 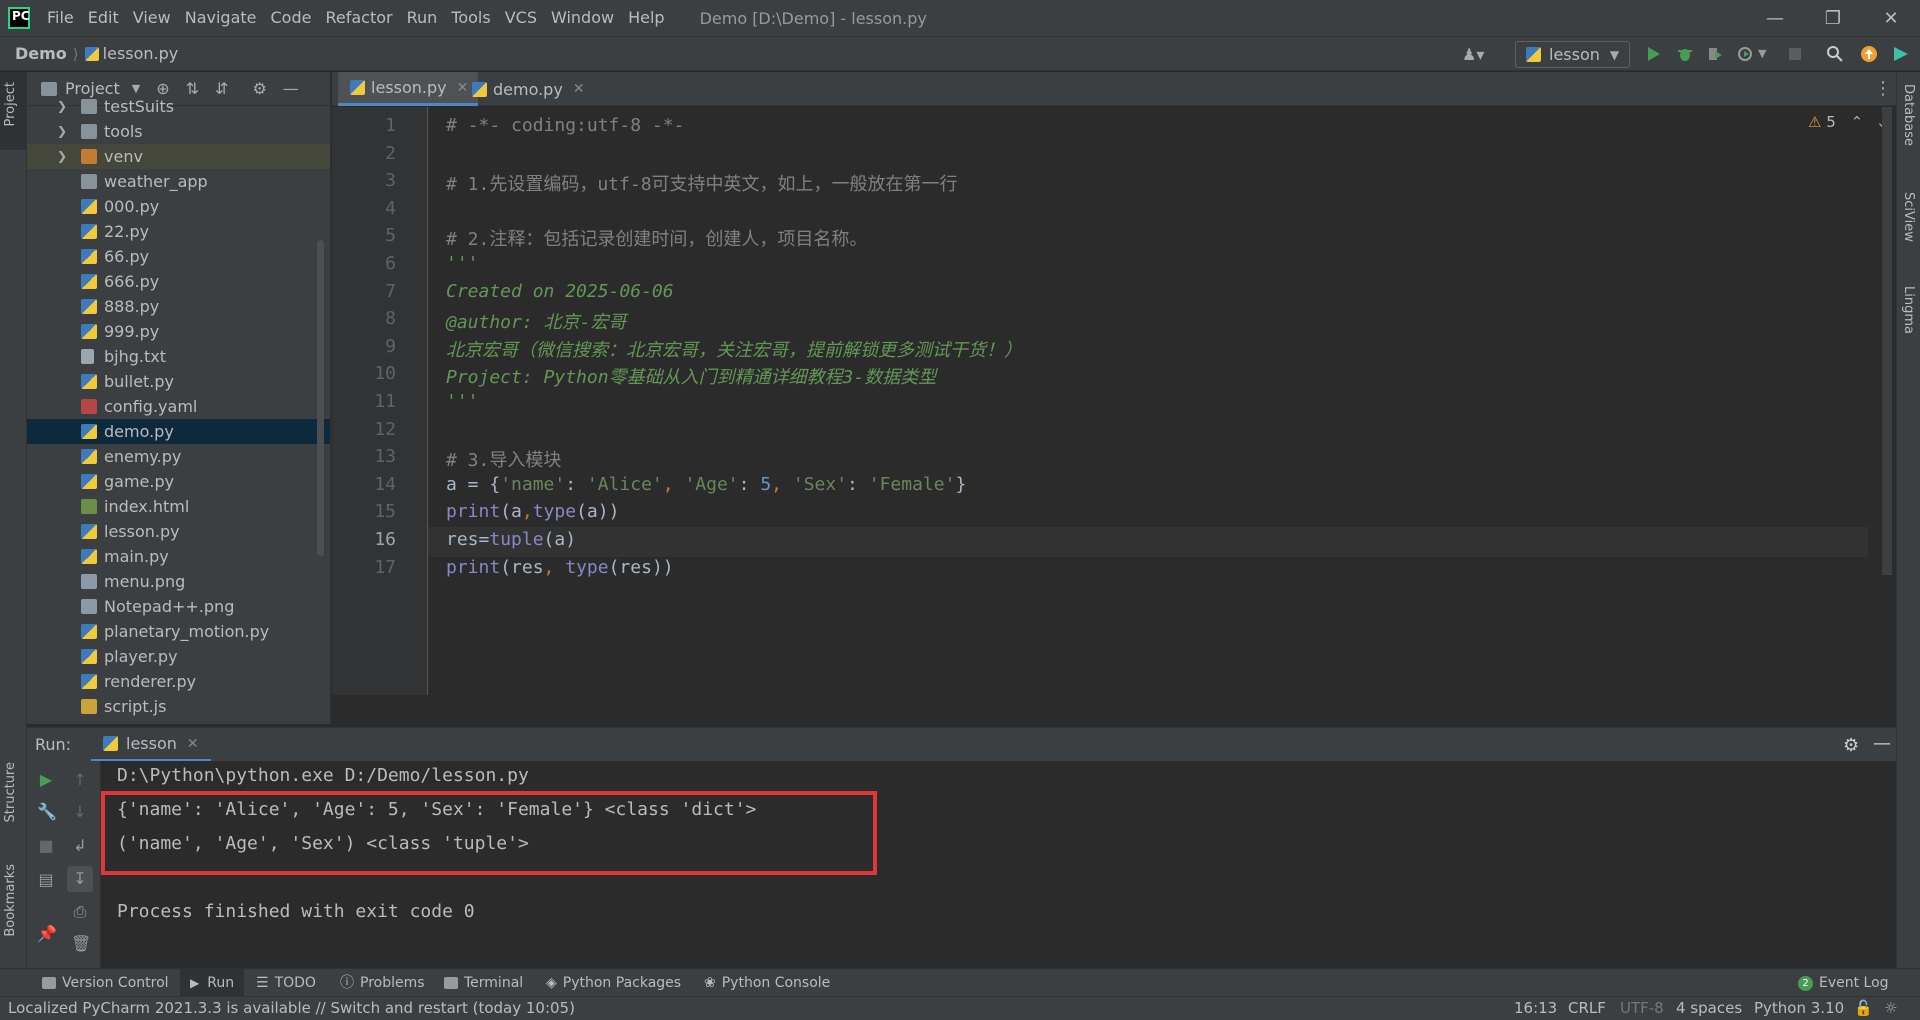 I want to click on tool-tab-python-console: ❀ Python Console, so click(x=767, y=983).